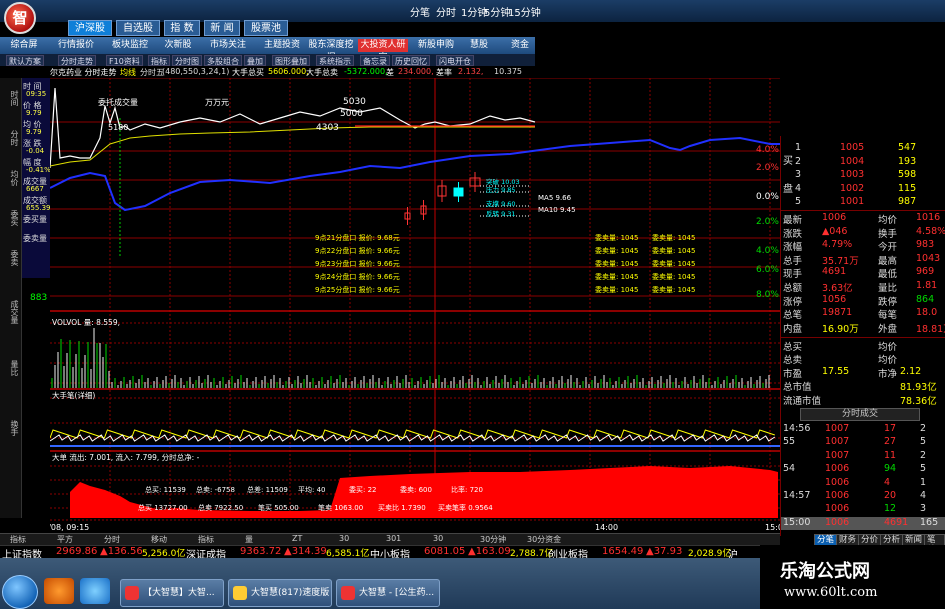  What do you see at coordinates (11, 258) in the screenshot?
I see `left-tab-ask: 委卖` at bounding box center [11, 258].